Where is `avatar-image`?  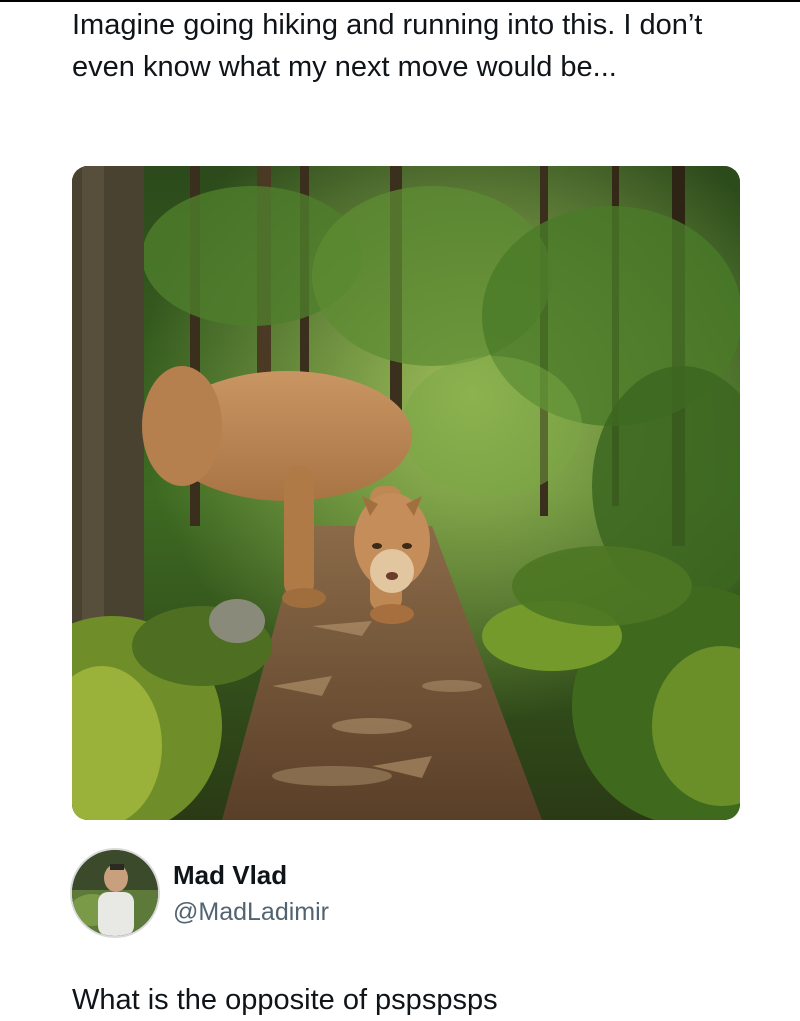
avatar-image is located at coordinates (115, 893).